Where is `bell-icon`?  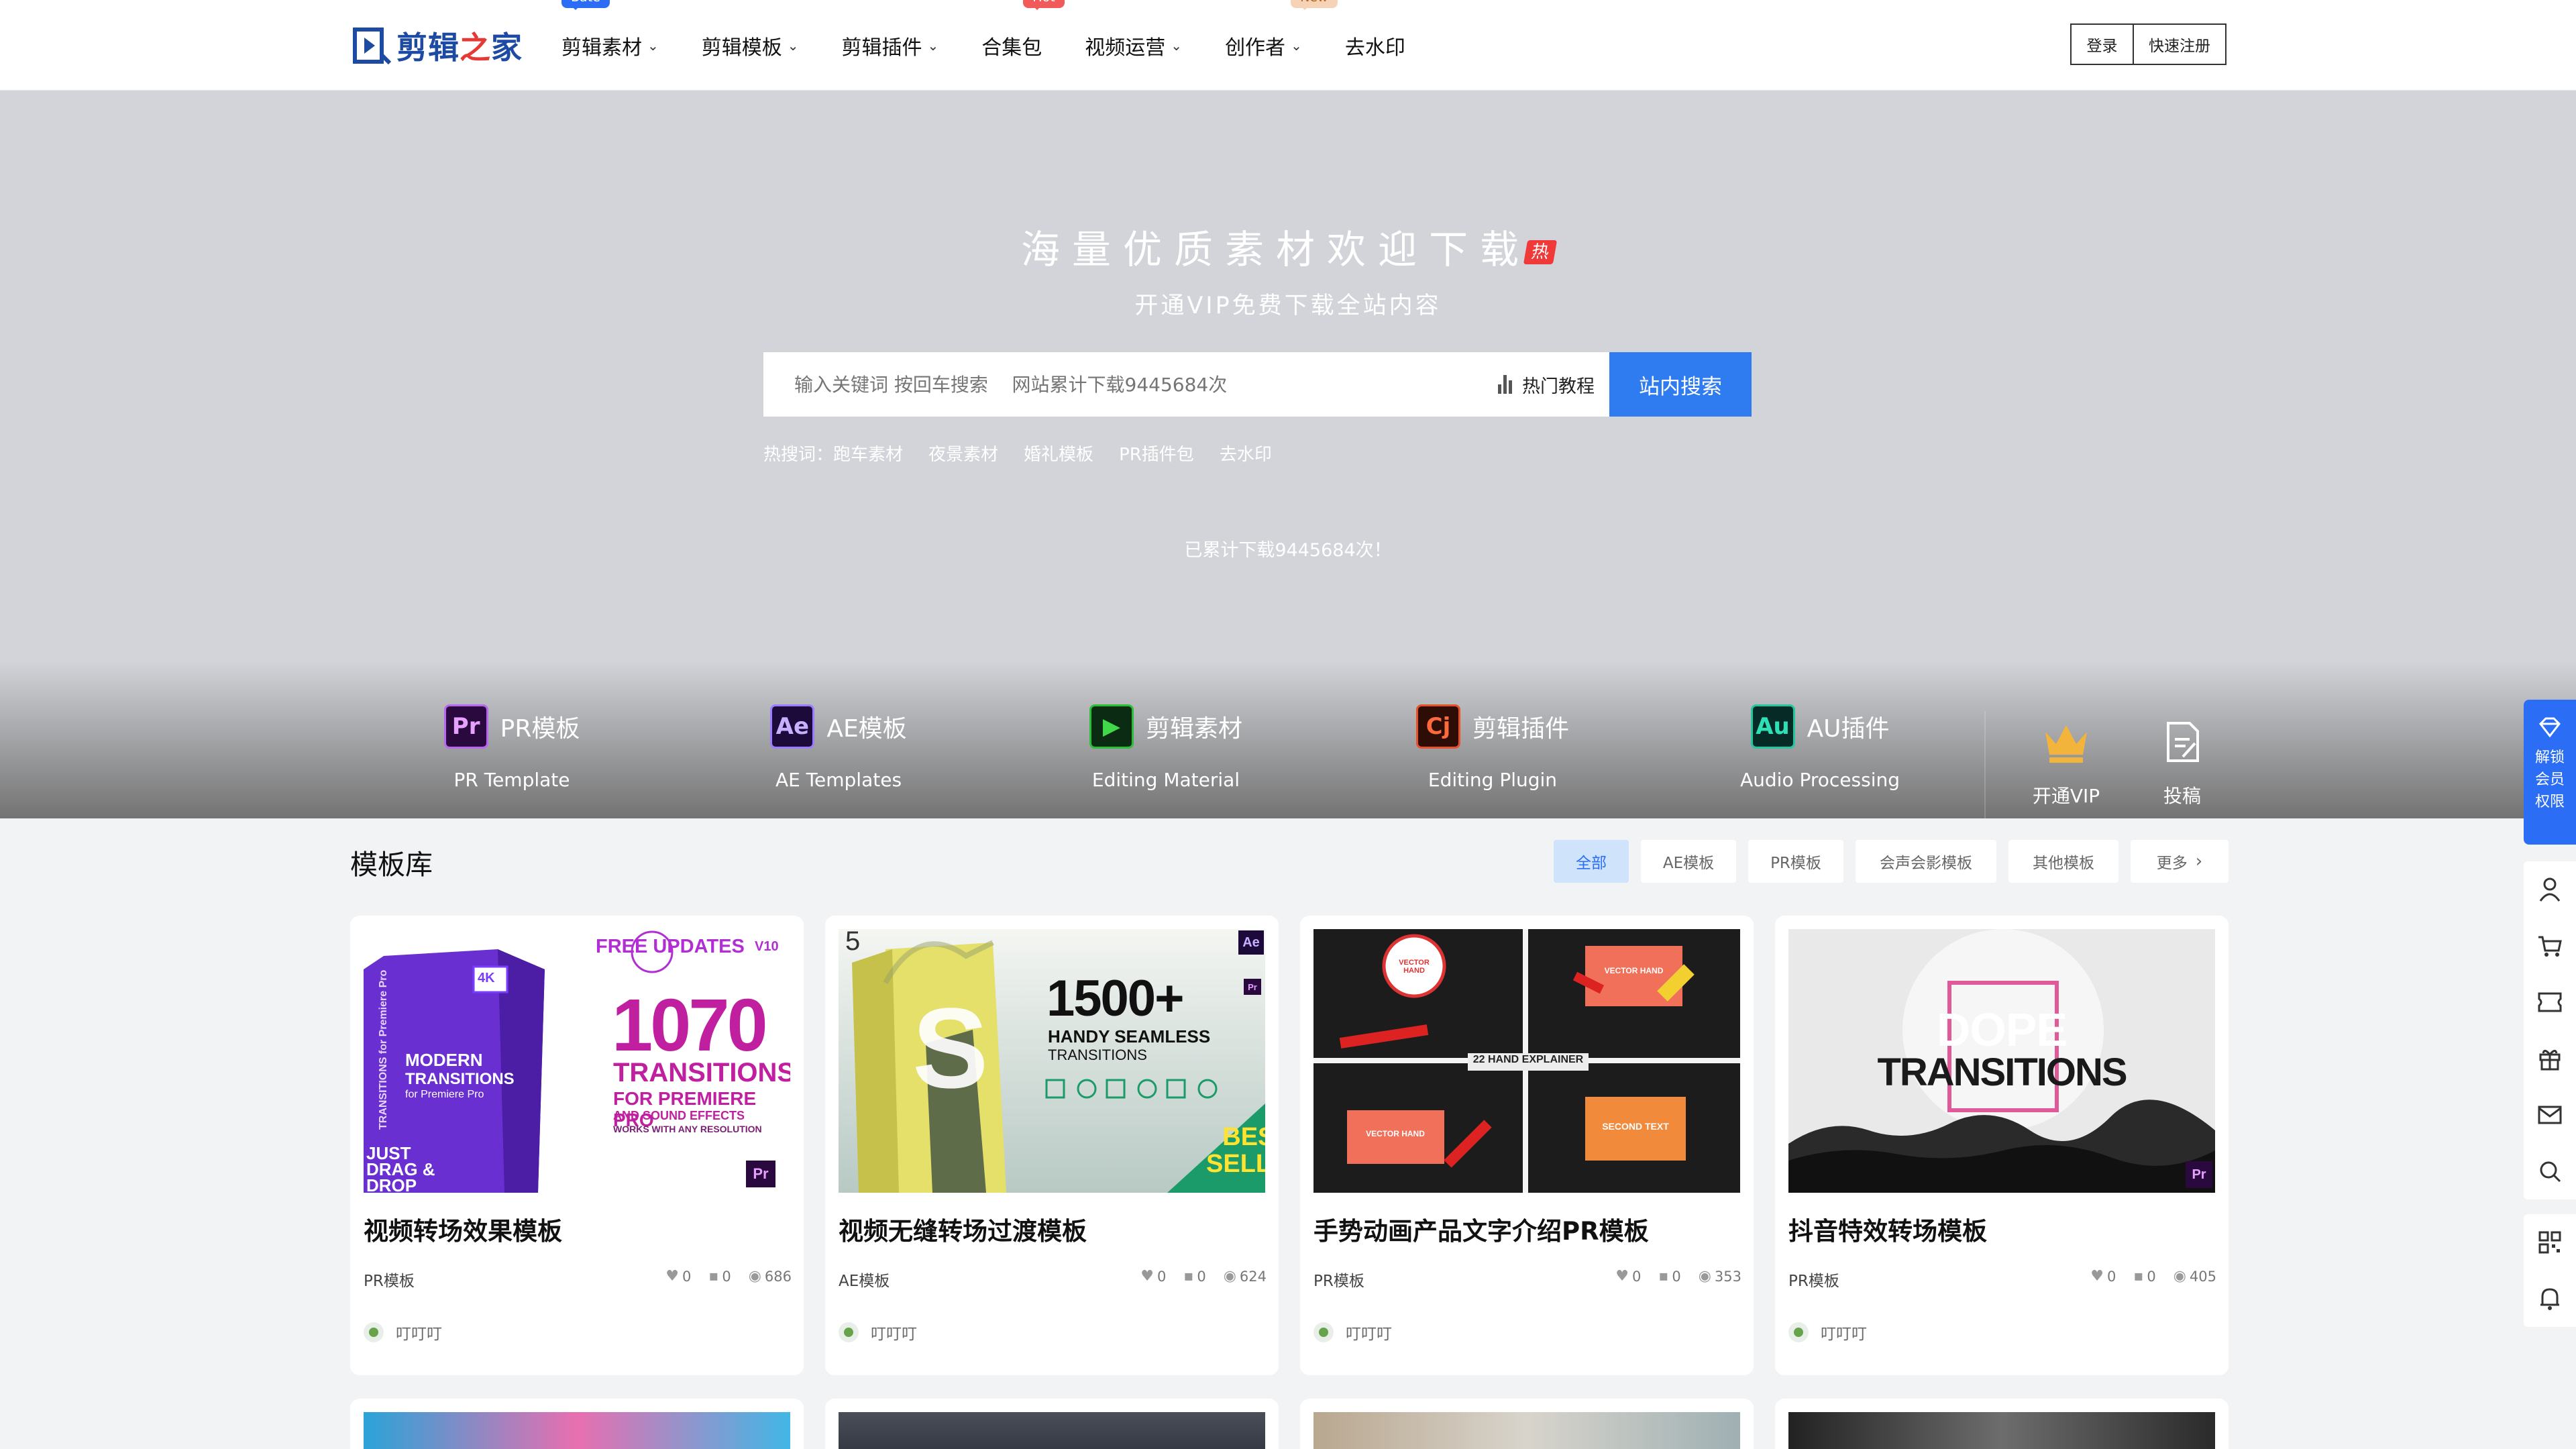
bell-icon is located at coordinates (2550, 1299).